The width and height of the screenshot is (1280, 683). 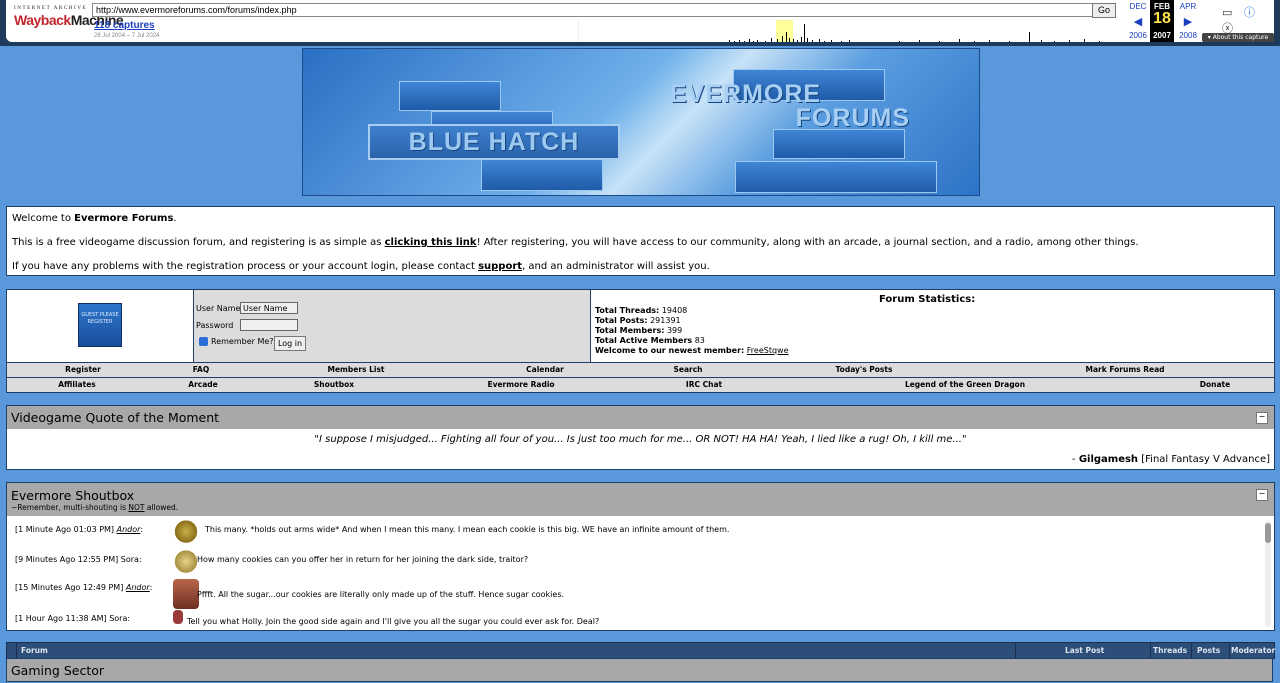 What do you see at coordinates (79, 529) in the screenshot?
I see `shout-meta: [1 Minute Ago 01:03 PM] Andor:` at bounding box center [79, 529].